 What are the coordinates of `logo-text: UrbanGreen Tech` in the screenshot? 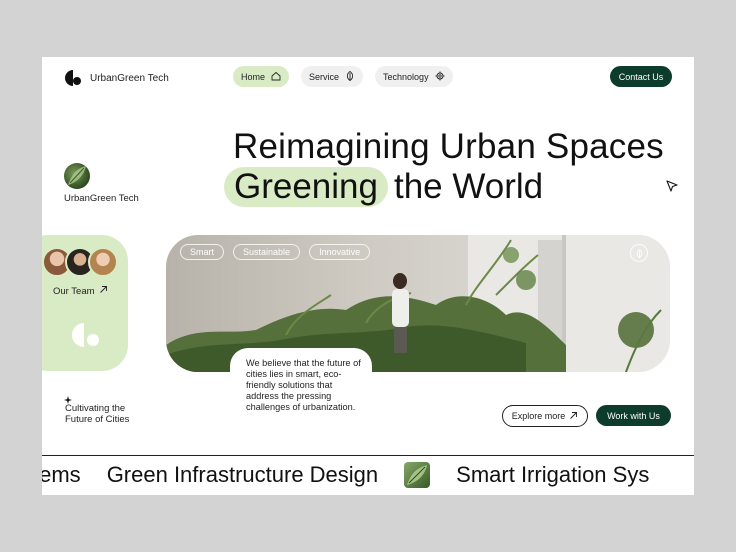 It's located at (129, 78).